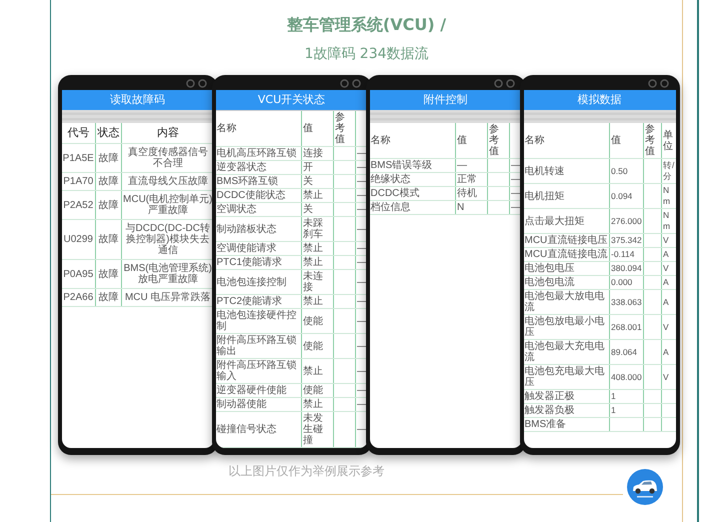 Image resolution: width=714 pixels, height=522 pixels. Describe the element at coordinates (318, 209) in the screenshot. I see `table-cell: 关` at that location.